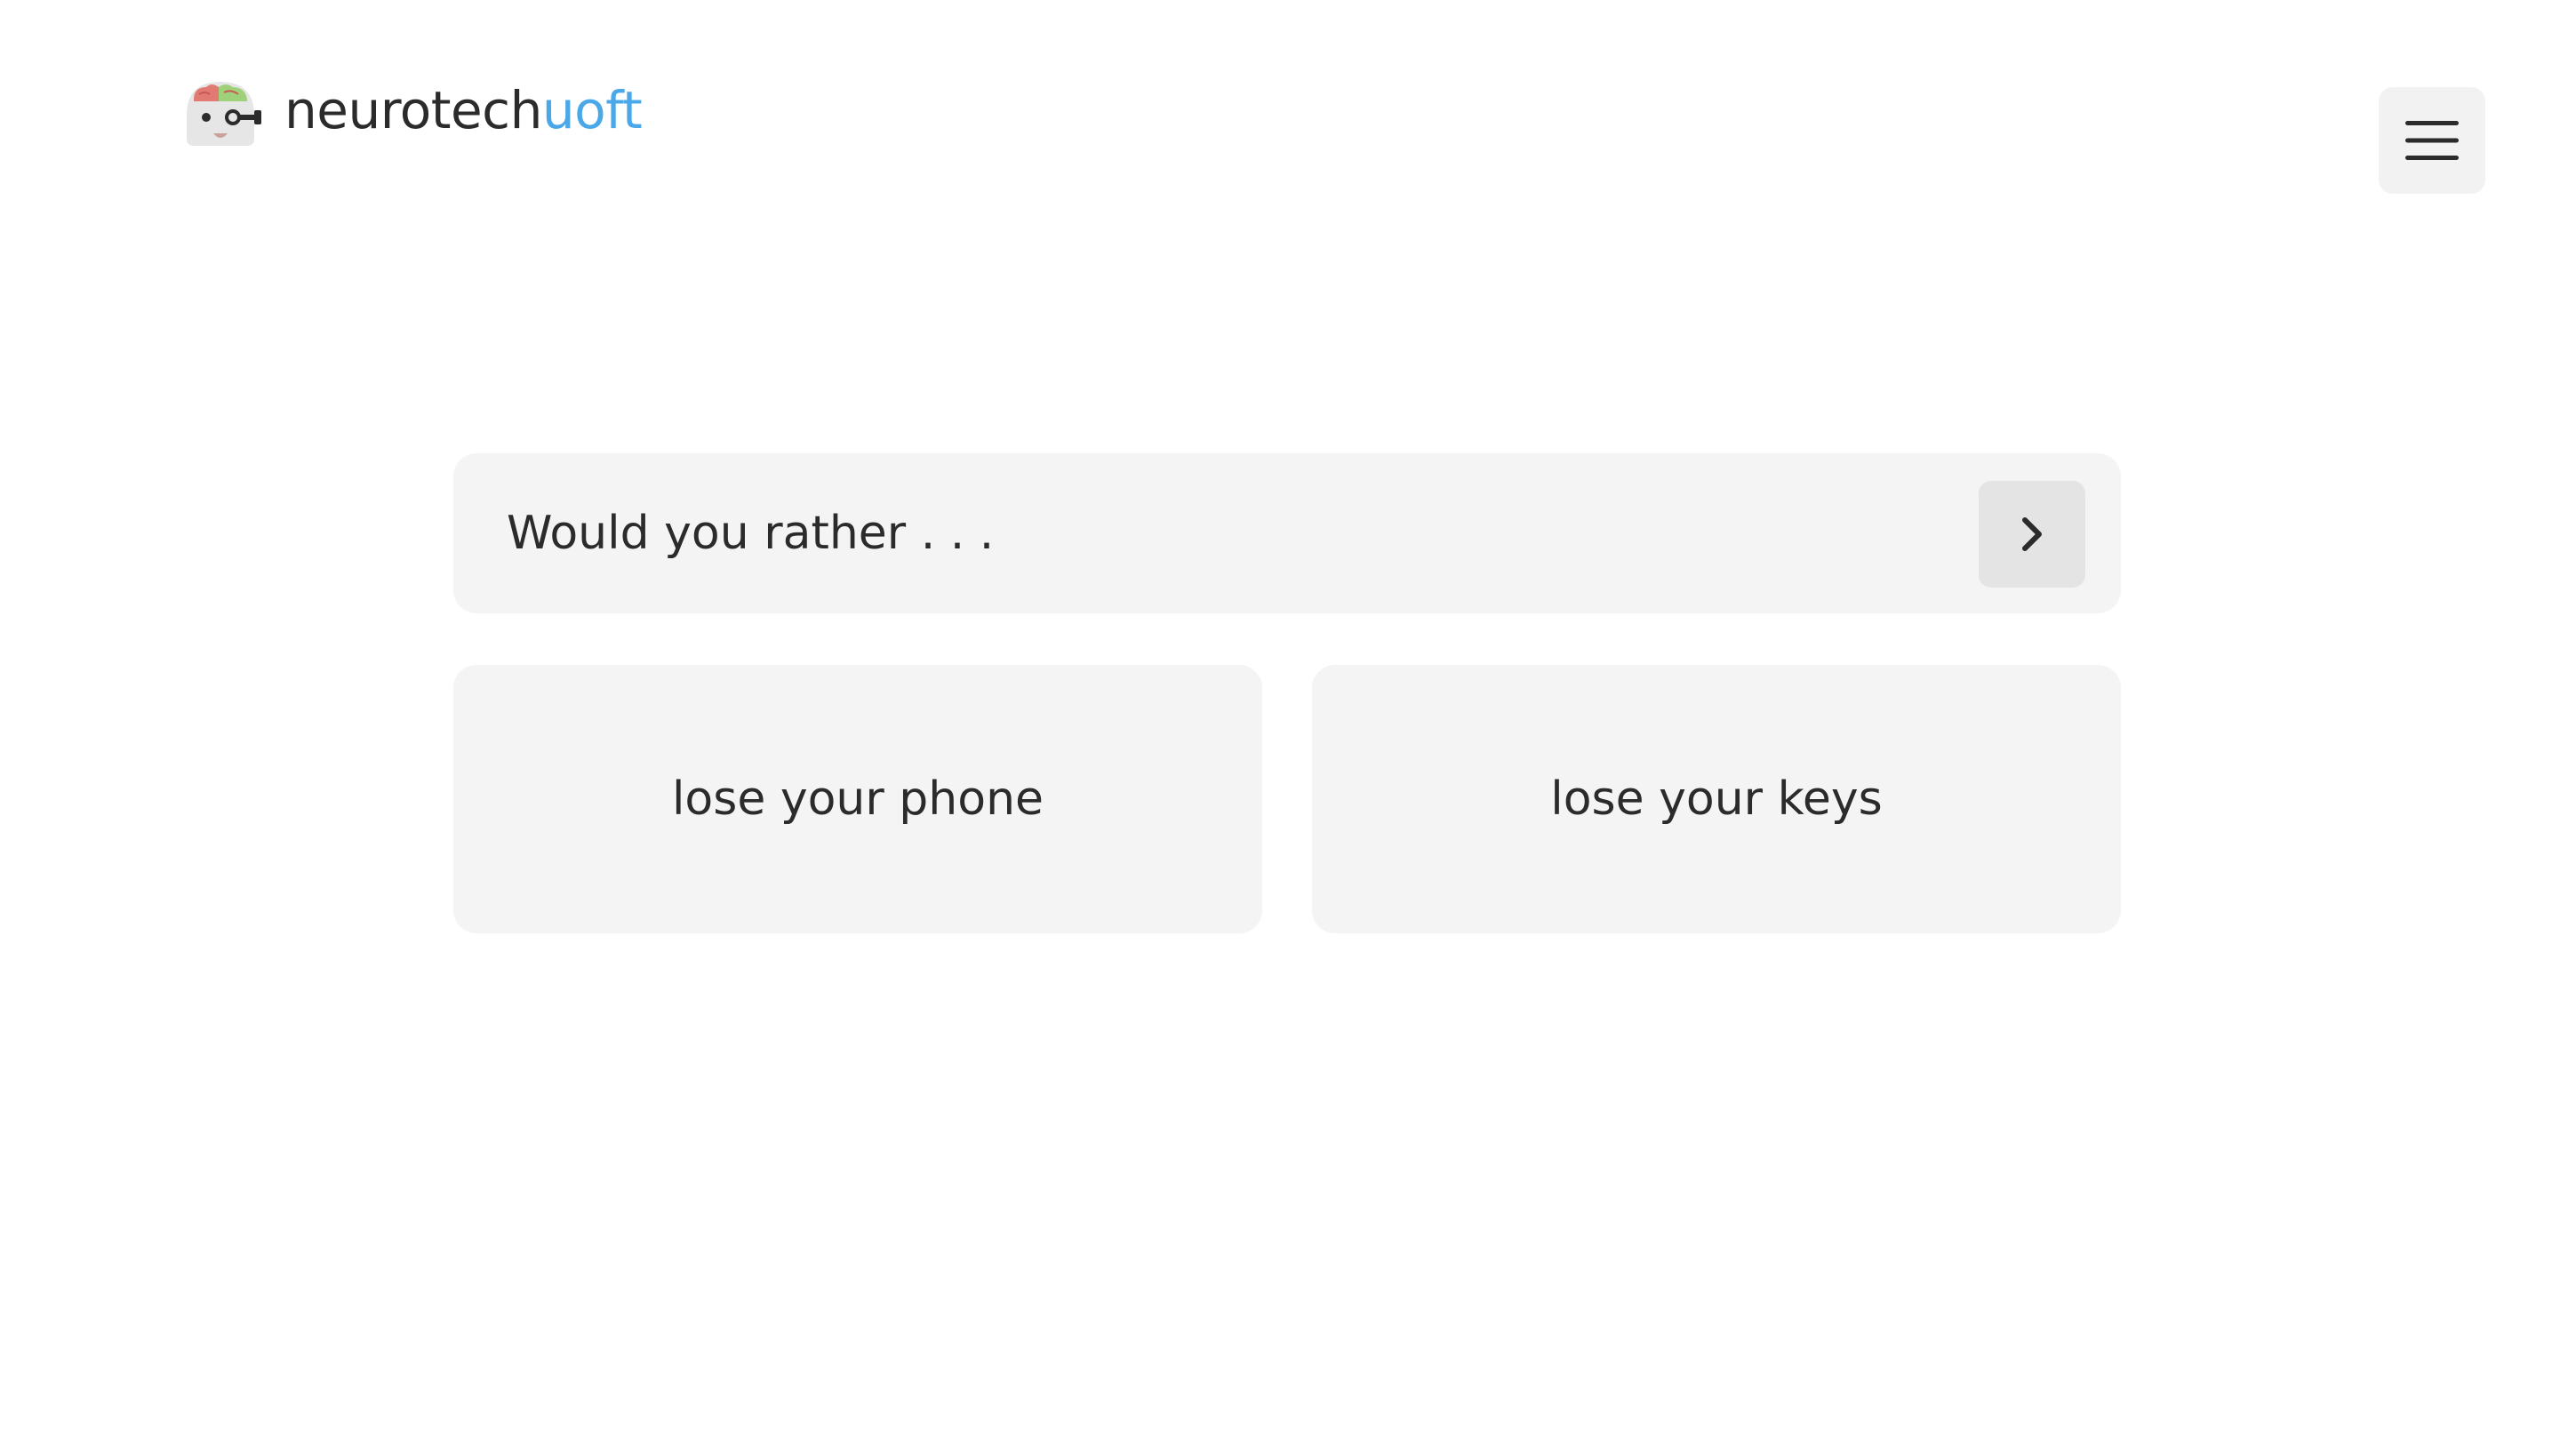  I want to click on brain-mascot-icon, so click(224, 114).